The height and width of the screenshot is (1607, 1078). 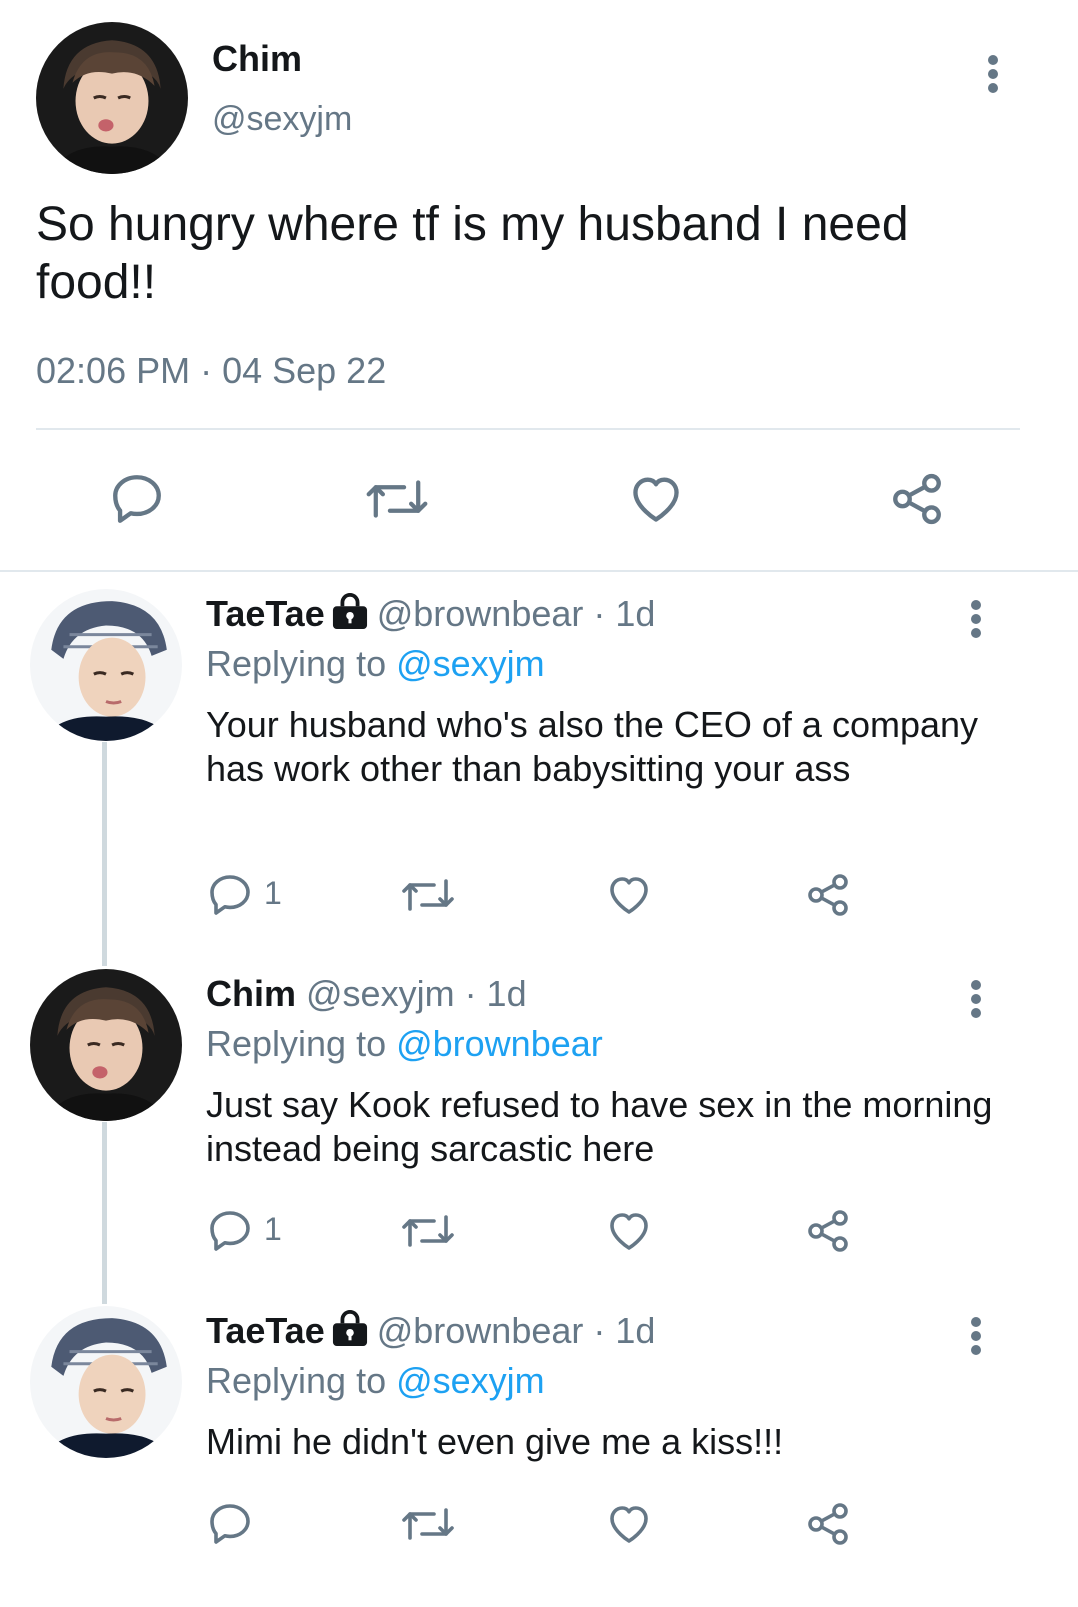 What do you see at coordinates (211, 370) in the screenshot?
I see `tweet-timestamp: 02:06 PM · 04 Sep 22` at bounding box center [211, 370].